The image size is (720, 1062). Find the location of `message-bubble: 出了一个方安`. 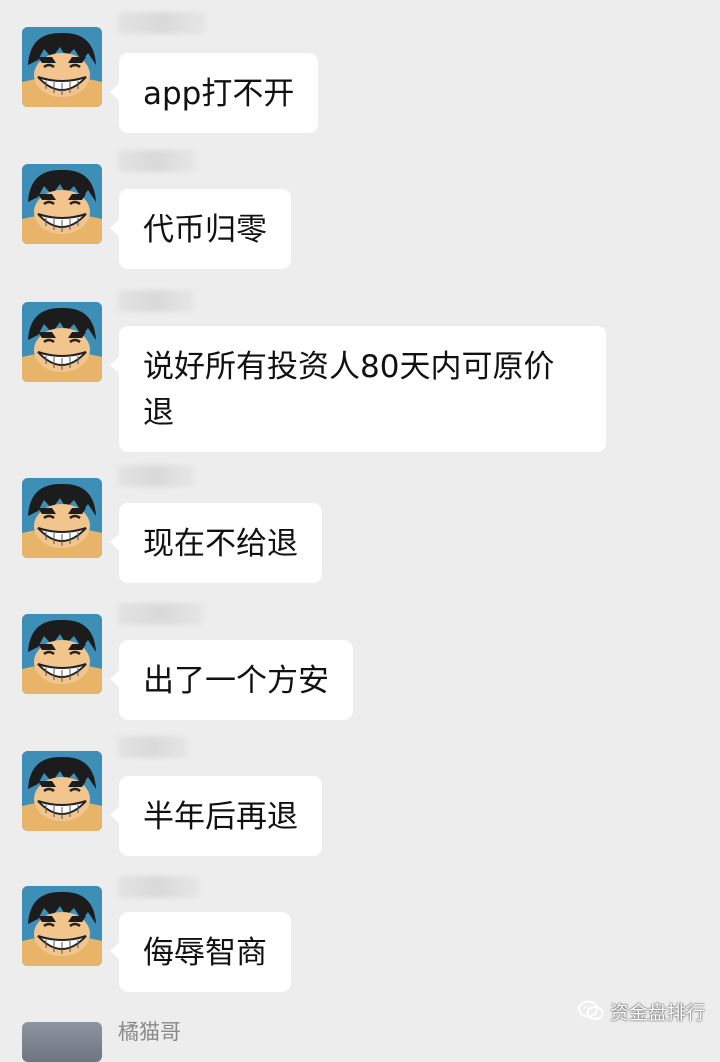

message-bubble: 出了一个方安 is located at coordinates (231, 680).